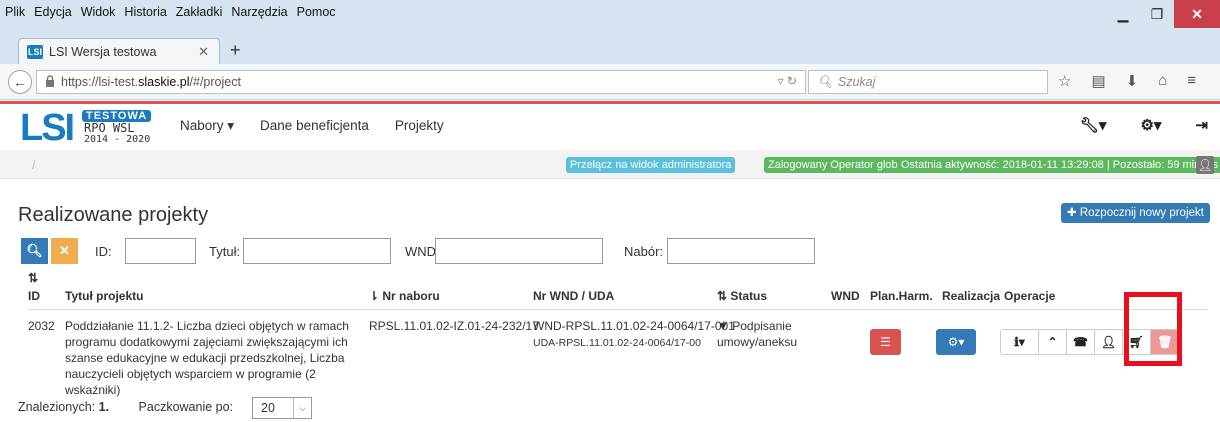  I want to click on tab-strip: LSI LSI Wersja testowa ✕ +, so click(610, 48).